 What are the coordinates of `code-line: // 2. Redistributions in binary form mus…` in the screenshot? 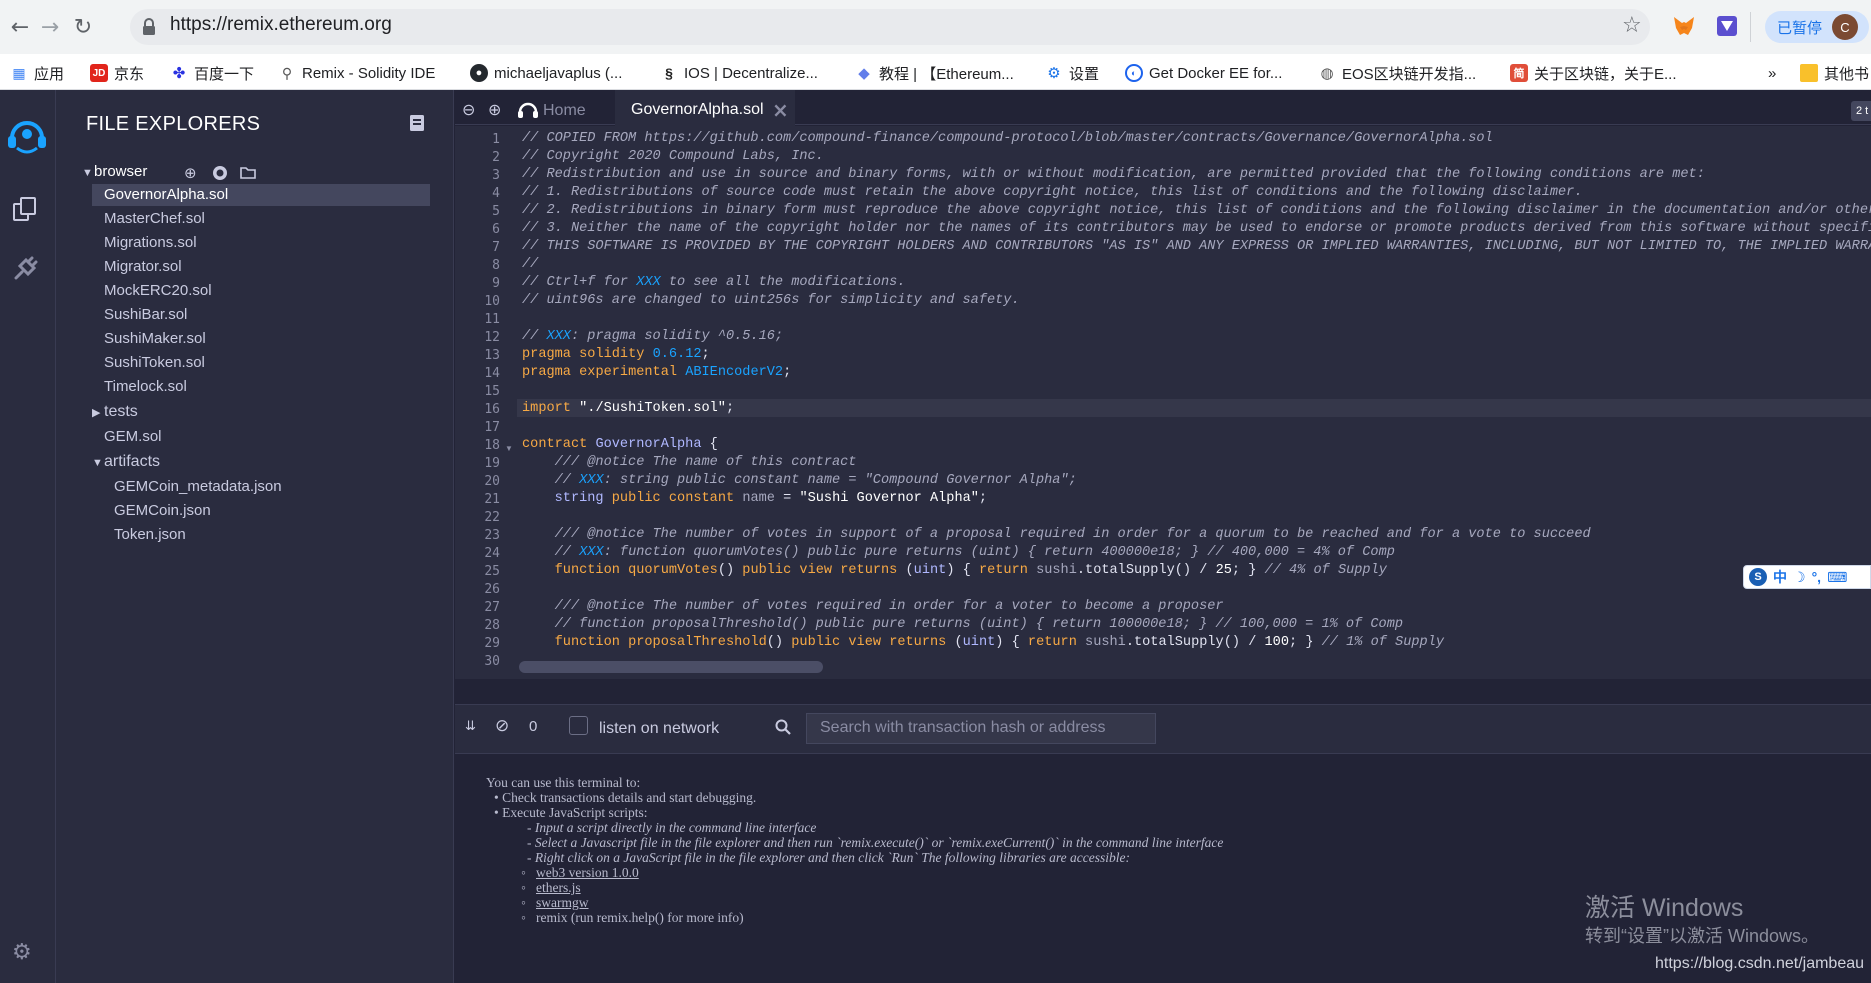 It's located at (1196, 210).